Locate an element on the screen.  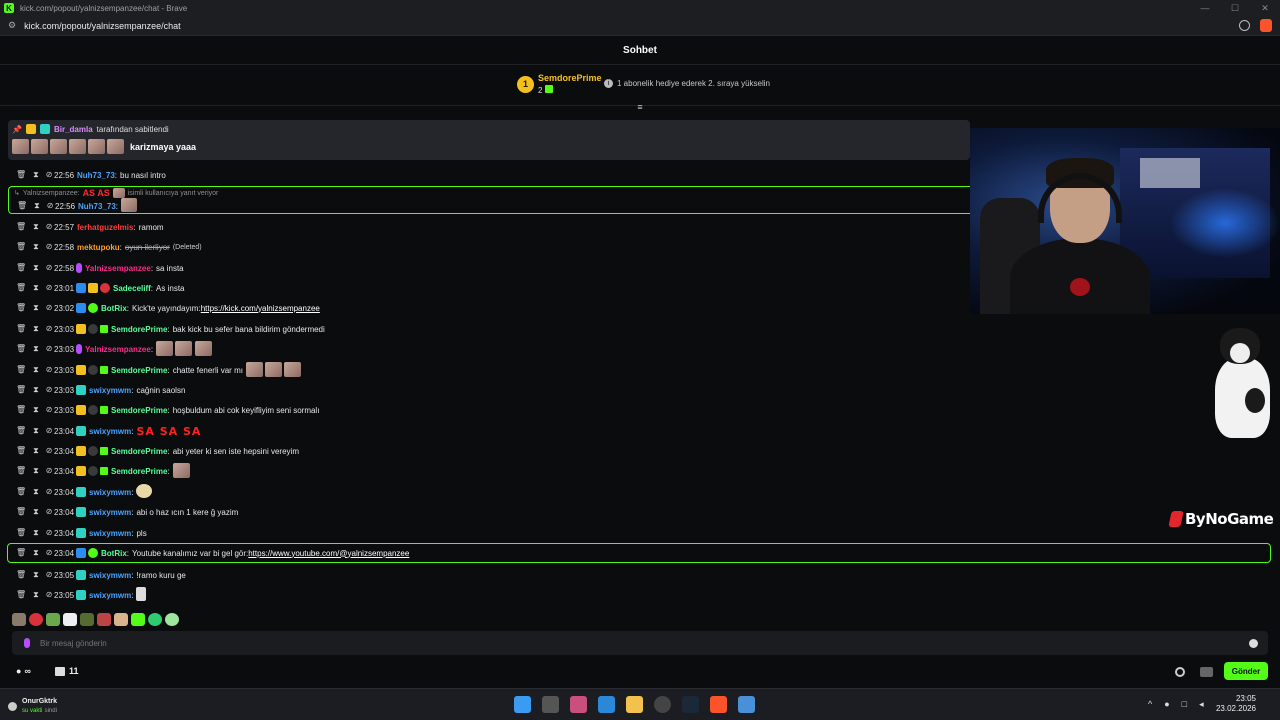
maximize-icon: ☐ is located at coordinates (1235, 8).